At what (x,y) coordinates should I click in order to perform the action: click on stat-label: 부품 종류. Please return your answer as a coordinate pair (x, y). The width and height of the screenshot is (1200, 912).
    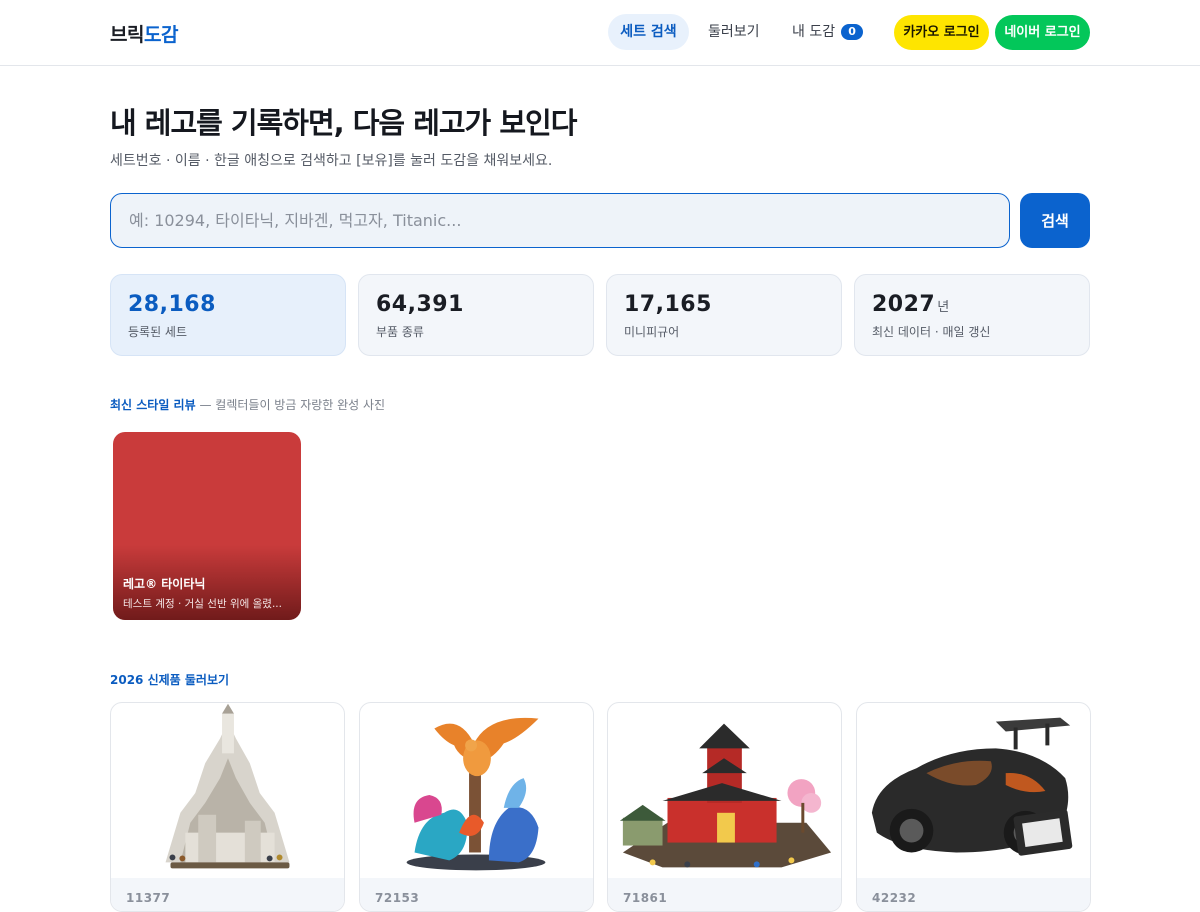
    Looking at the image, I should click on (400, 332).